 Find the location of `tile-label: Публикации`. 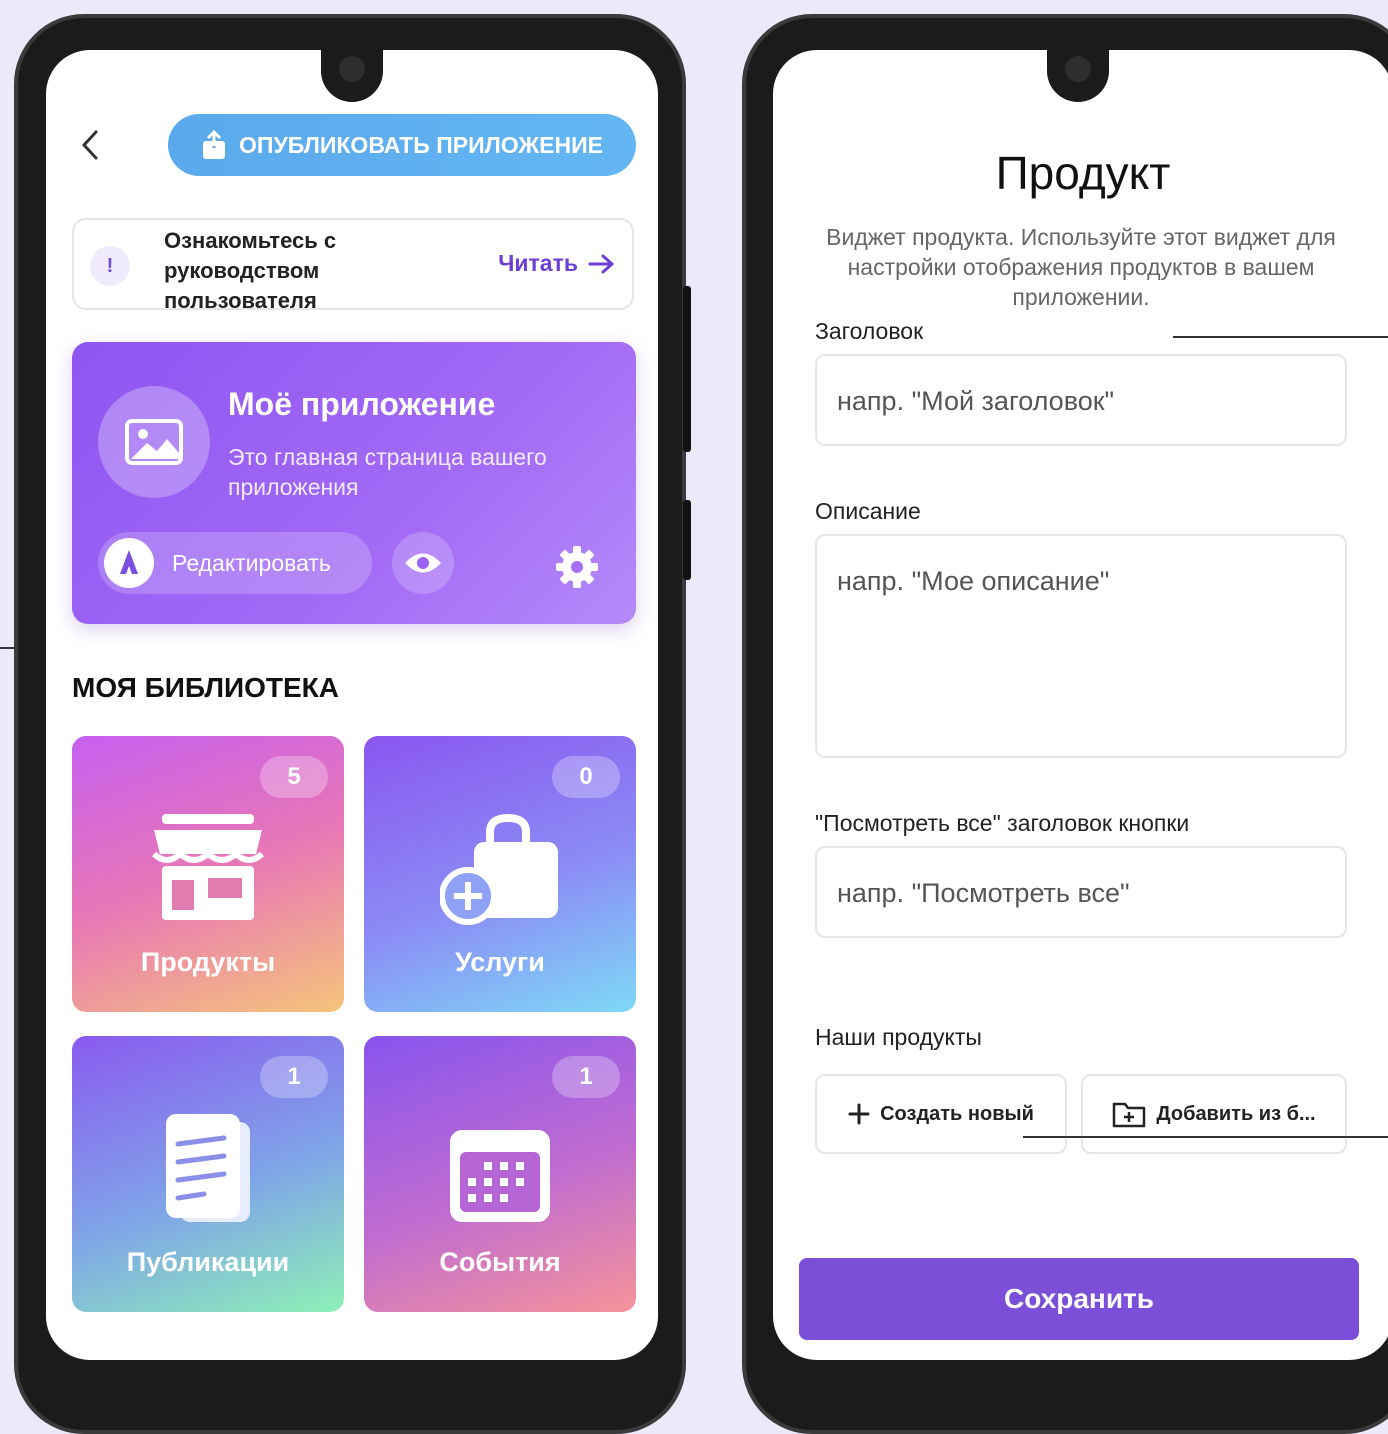

tile-label: Публикации is located at coordinates (208, 1262).